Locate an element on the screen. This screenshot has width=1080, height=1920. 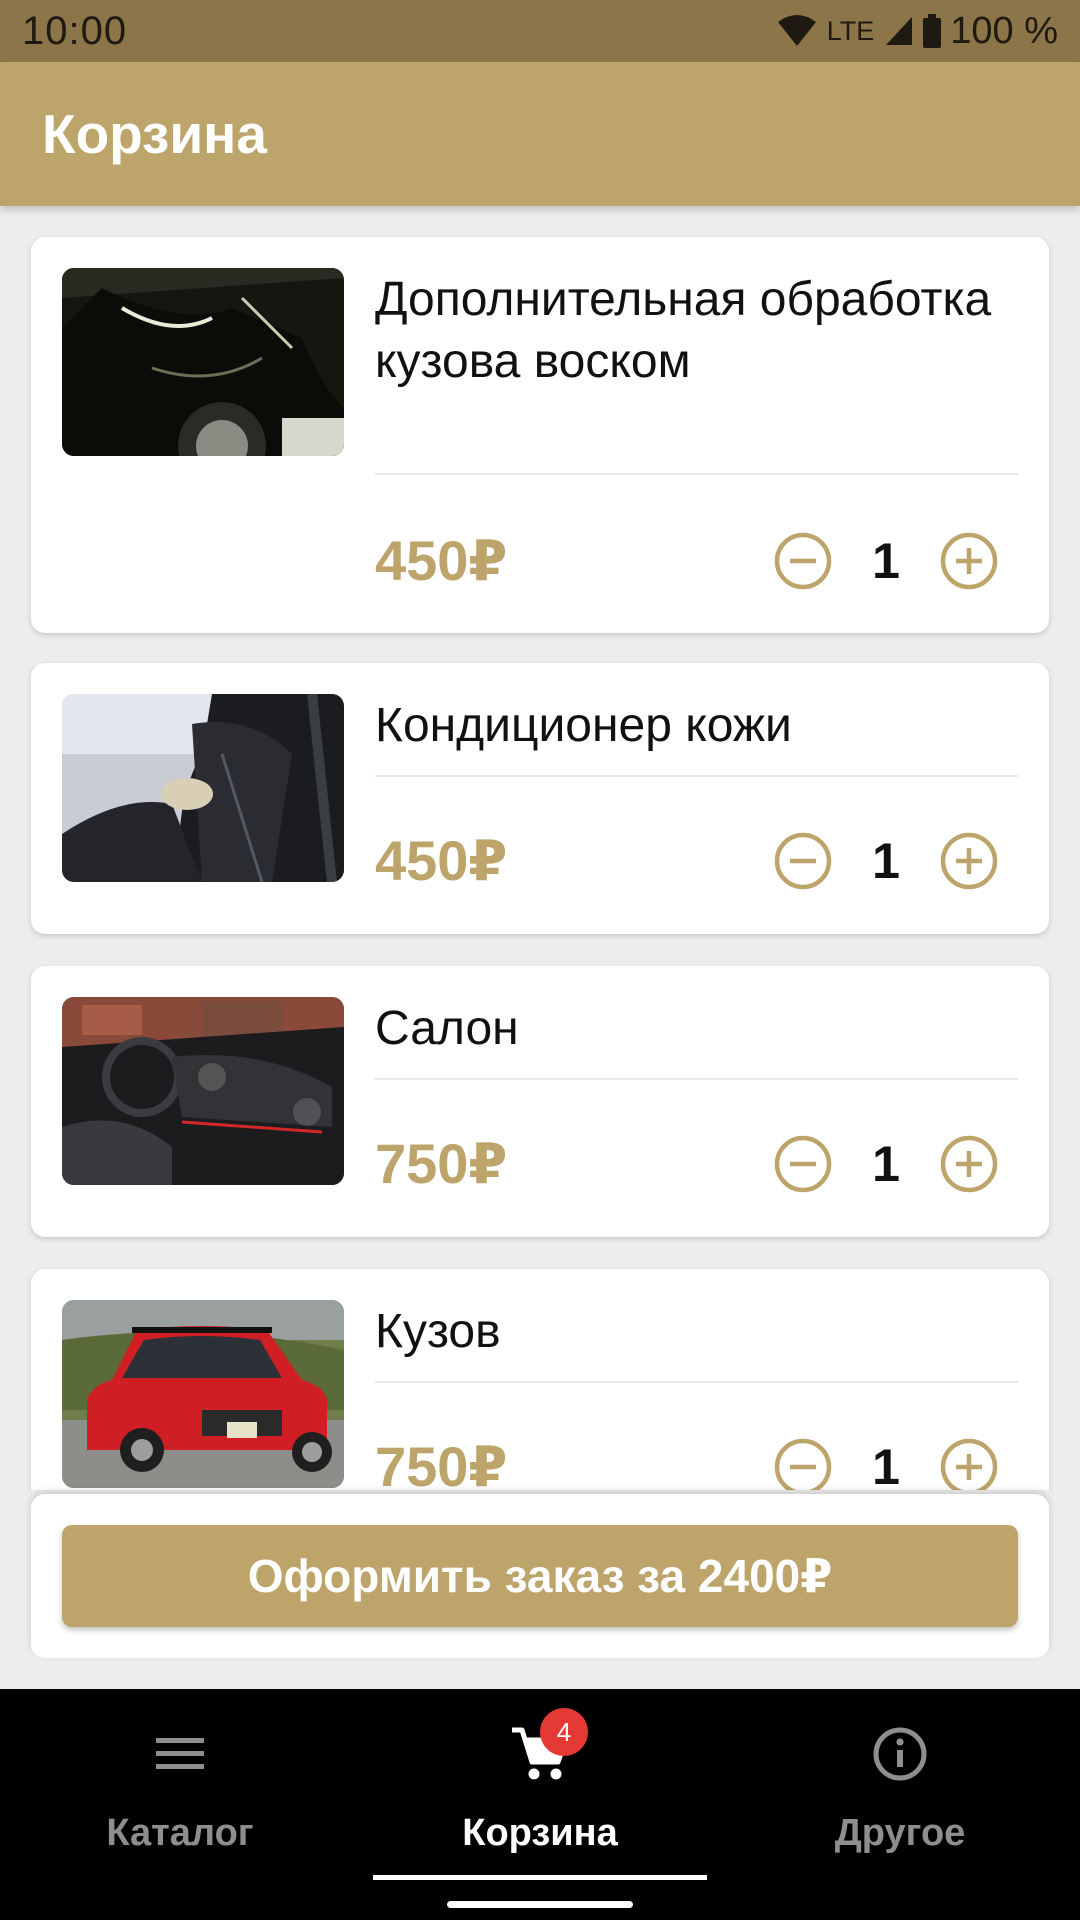
cart-icon: 4 is located at coordinates (544, 1751).